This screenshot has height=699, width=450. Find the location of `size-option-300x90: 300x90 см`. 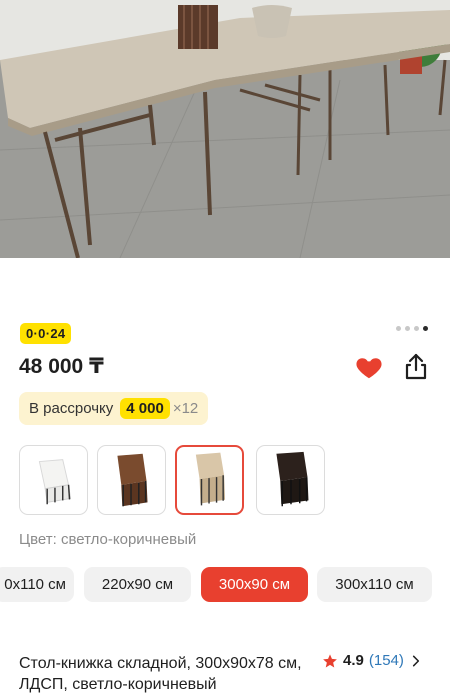

size-option-300x90: 300x90 см is located at coordinates (254, 584).